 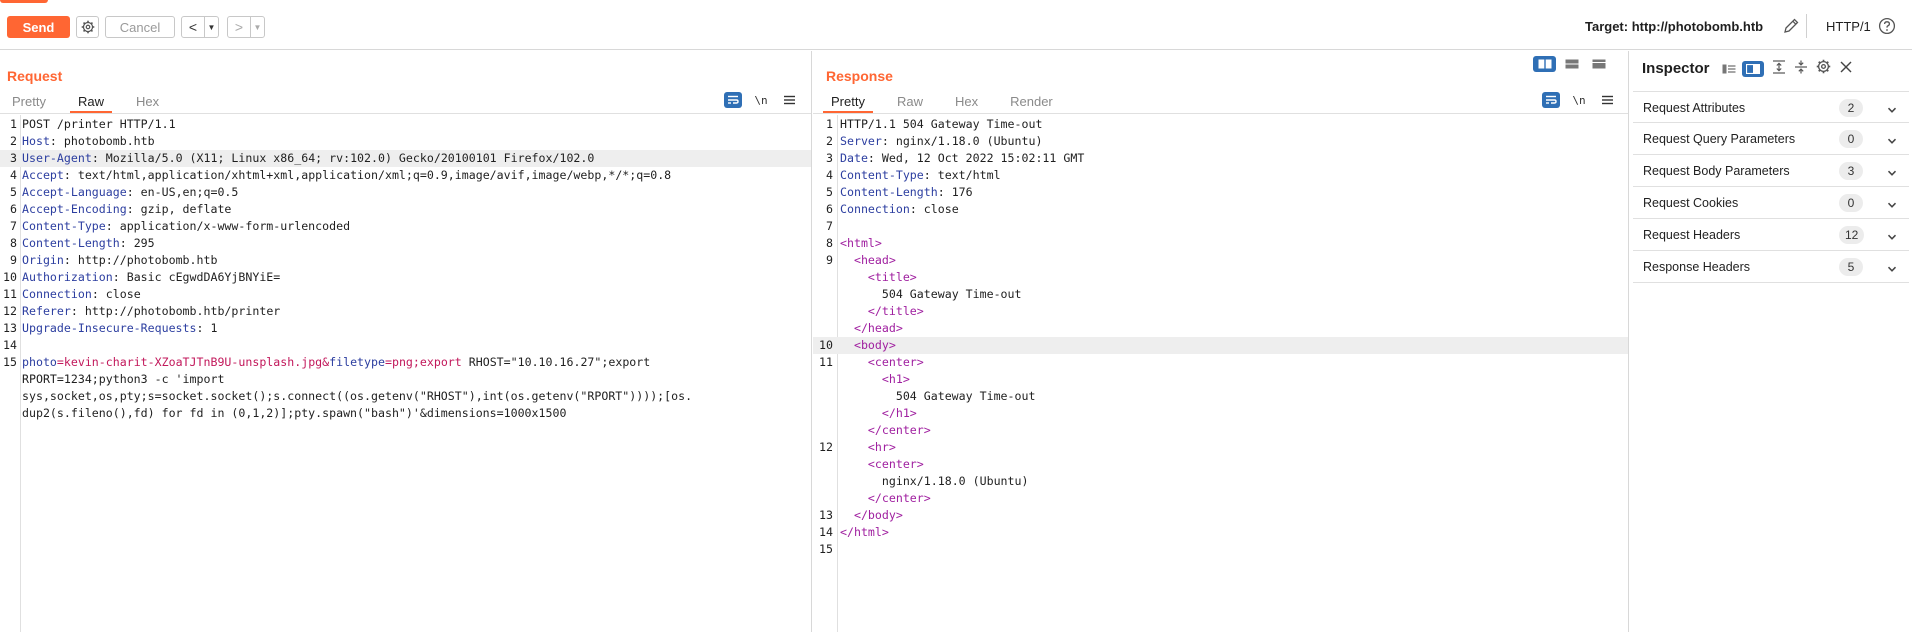 I want to click on header-name: Connection, so click(x=875, y=209).